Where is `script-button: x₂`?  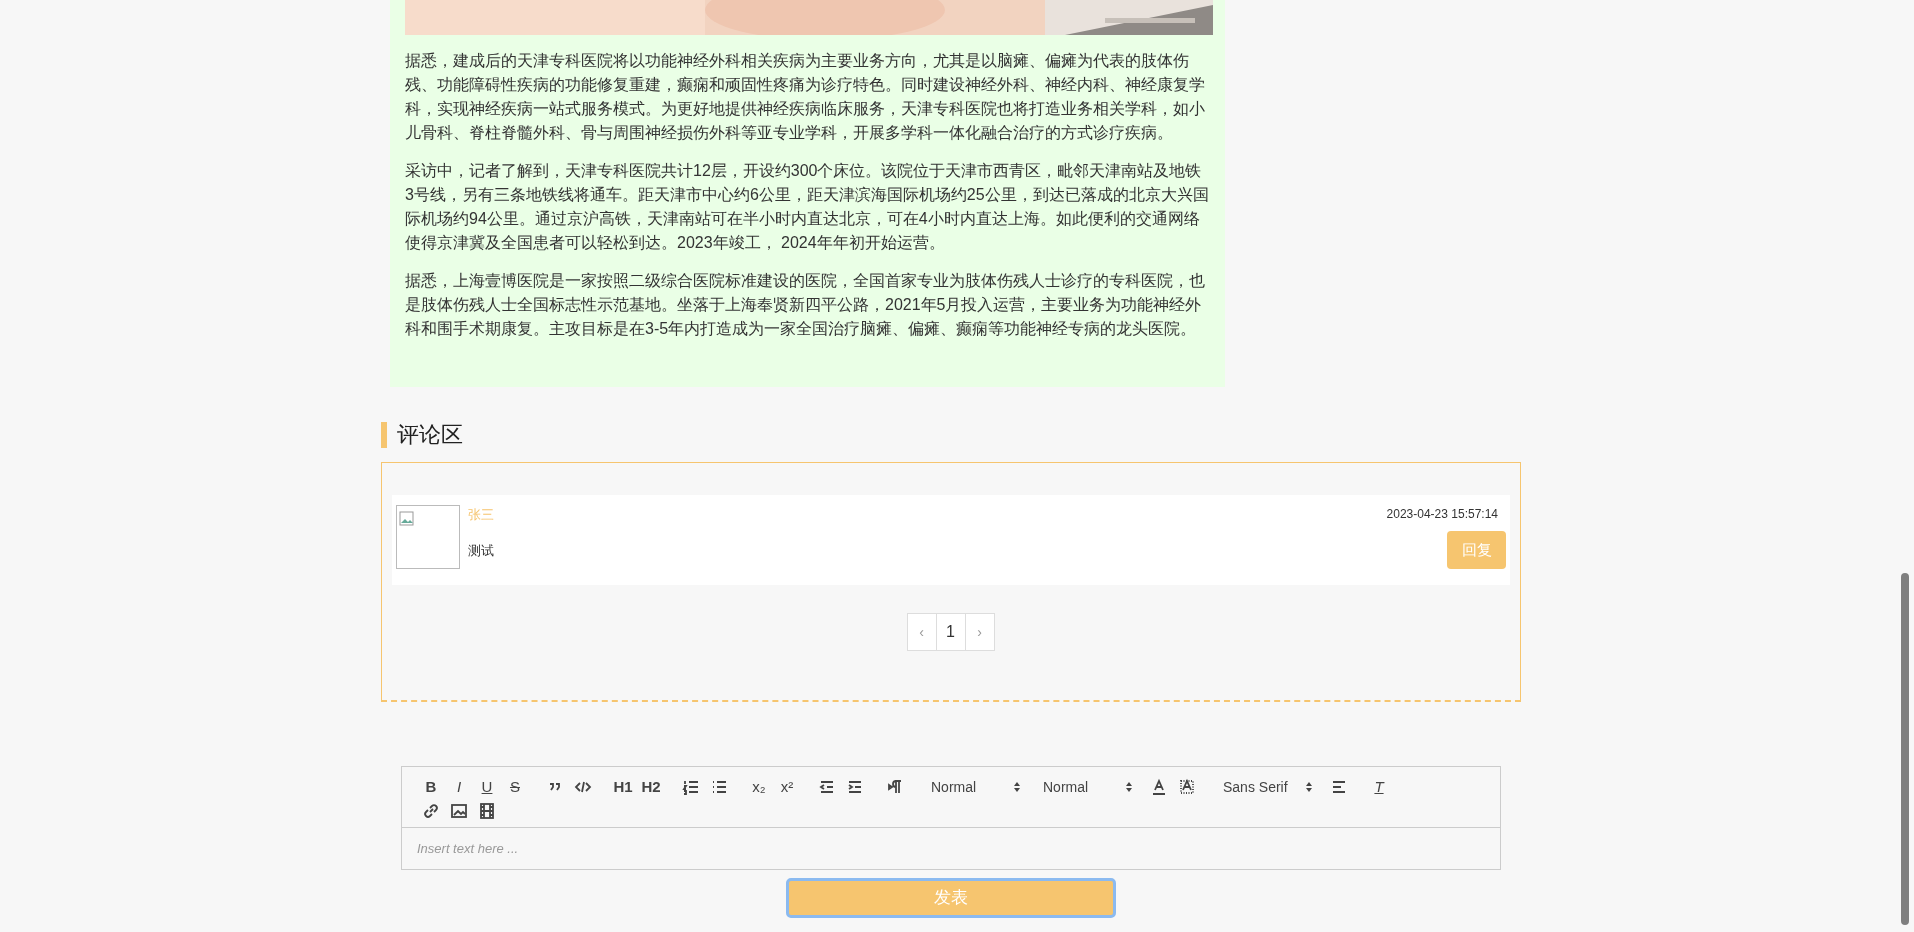 script-button: x₂ is located at coordinates (759, 787).